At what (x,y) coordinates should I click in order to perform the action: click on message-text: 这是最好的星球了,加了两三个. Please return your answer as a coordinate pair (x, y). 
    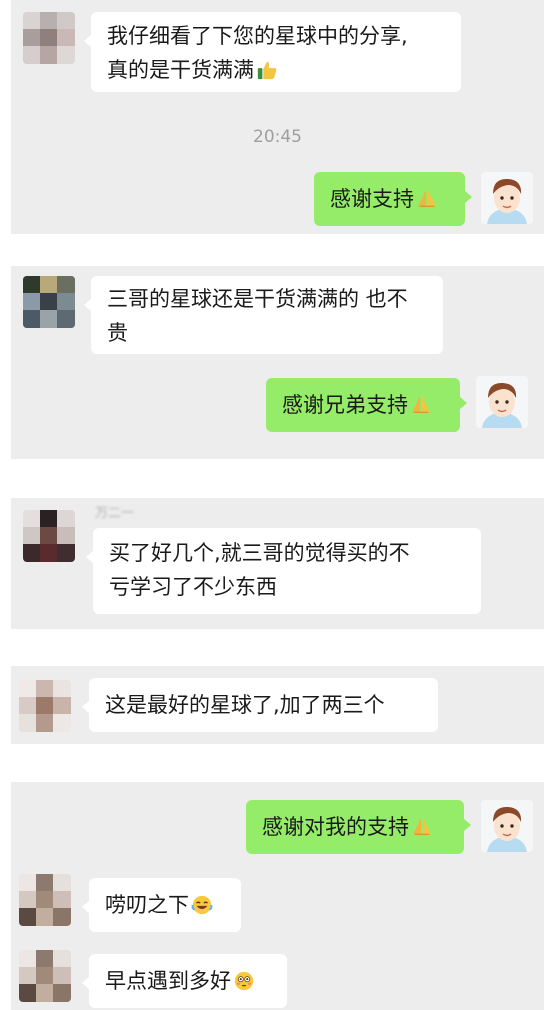
    Looking at the image, I should click on (245, 705).